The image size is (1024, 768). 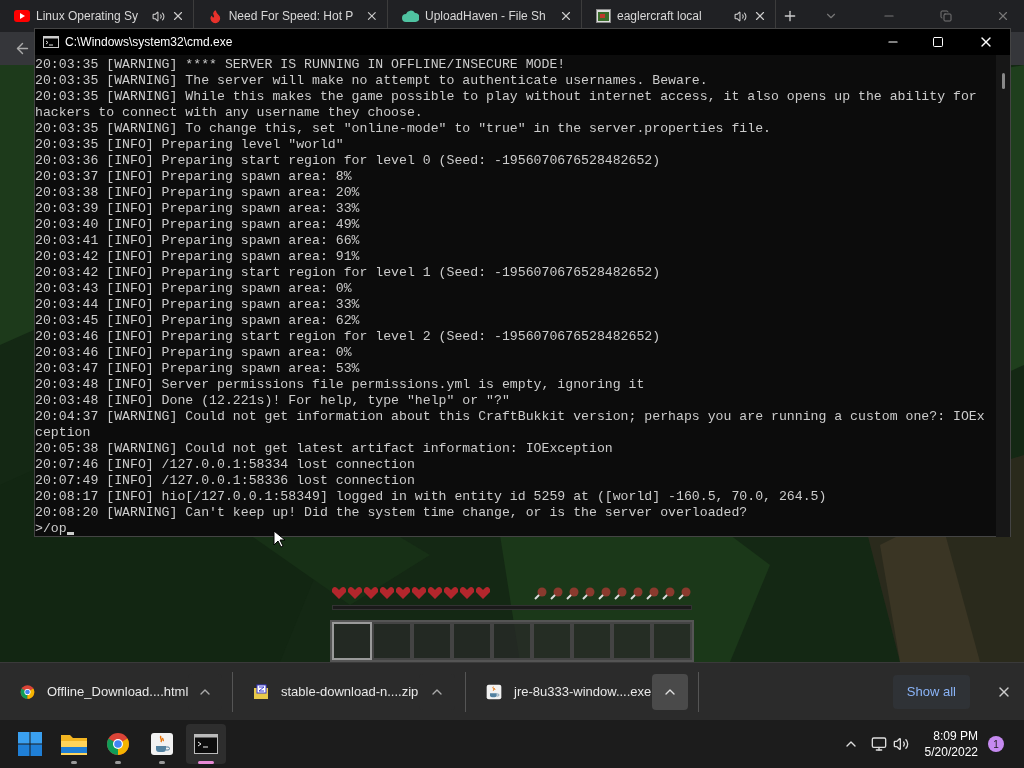 I want to click on clock-date: 5/20/2022, so click(x=951, y=752).